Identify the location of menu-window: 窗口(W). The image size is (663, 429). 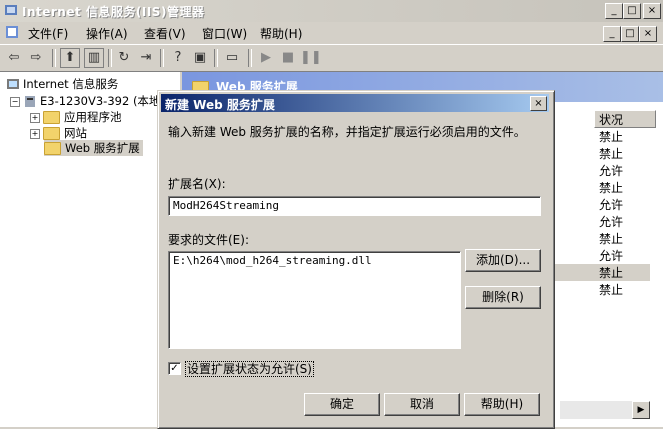
(224, 33).